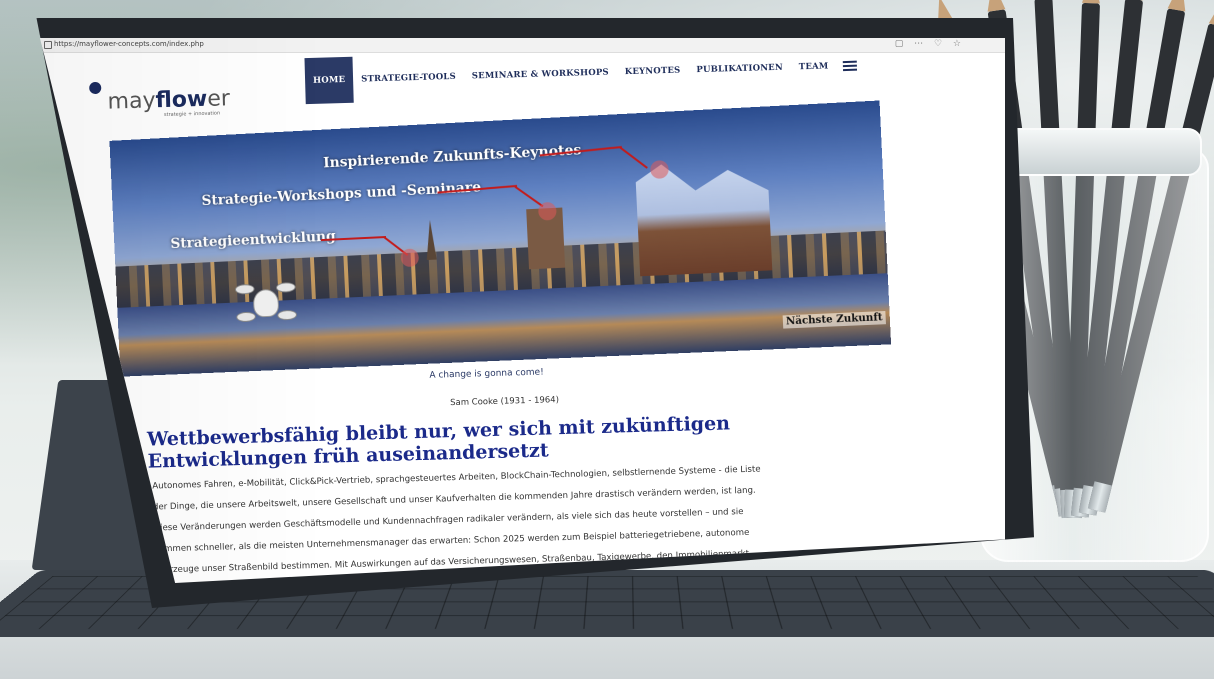 The height and width of the screenshot is (679, 1214). What do you see at coordinates (169, 100) in the screenshot?
I see `mayflower-logo: mayflower strategie + innovation` at bounding box center [169, 100].